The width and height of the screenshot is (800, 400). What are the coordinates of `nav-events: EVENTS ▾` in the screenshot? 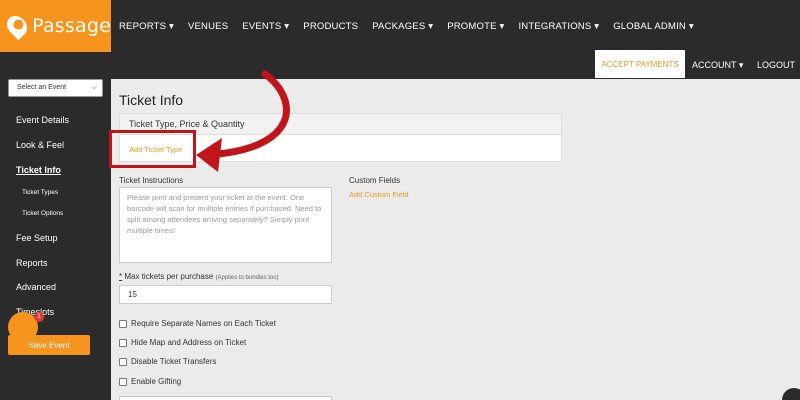 It's located at (265, 26).